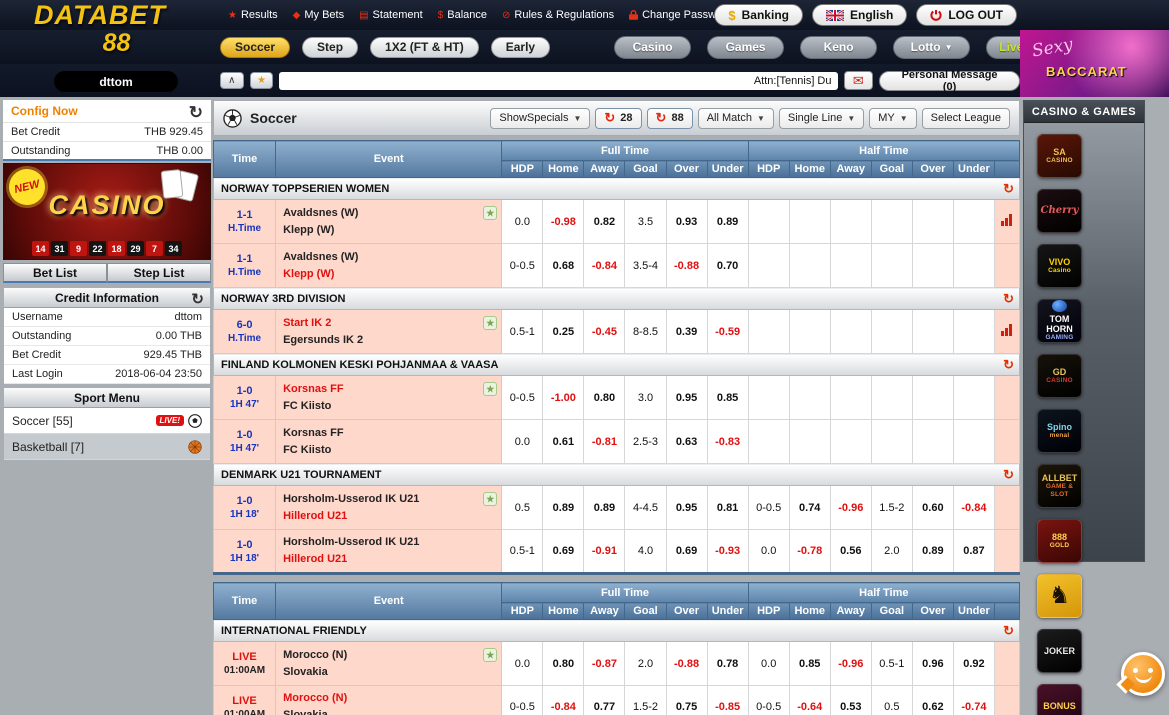 The height and width of the screenshot is (715, 1169). What do you see at coordinates (1059, 431) in the screenshot?
I see `game-tile-spinomenal: Spino menal` at bounding box center [1059, 431].